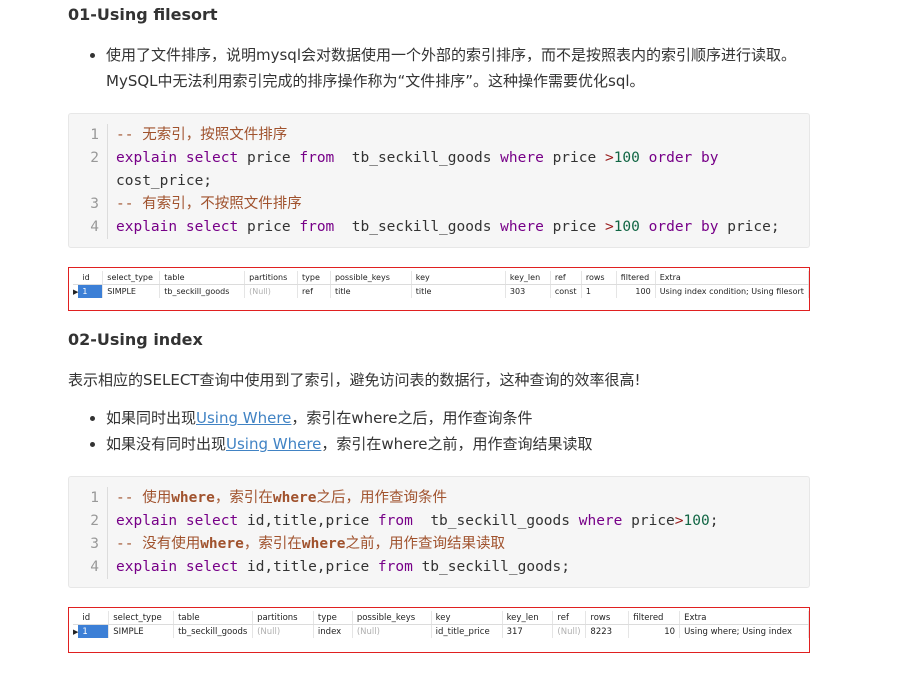 The width and height of the screenshot is (924, 698). What do you see at coordinates (143, 14) in the screenshot?
I see `section-heading-filesort: 01-Using filesort` at bounding box center [143, 14].